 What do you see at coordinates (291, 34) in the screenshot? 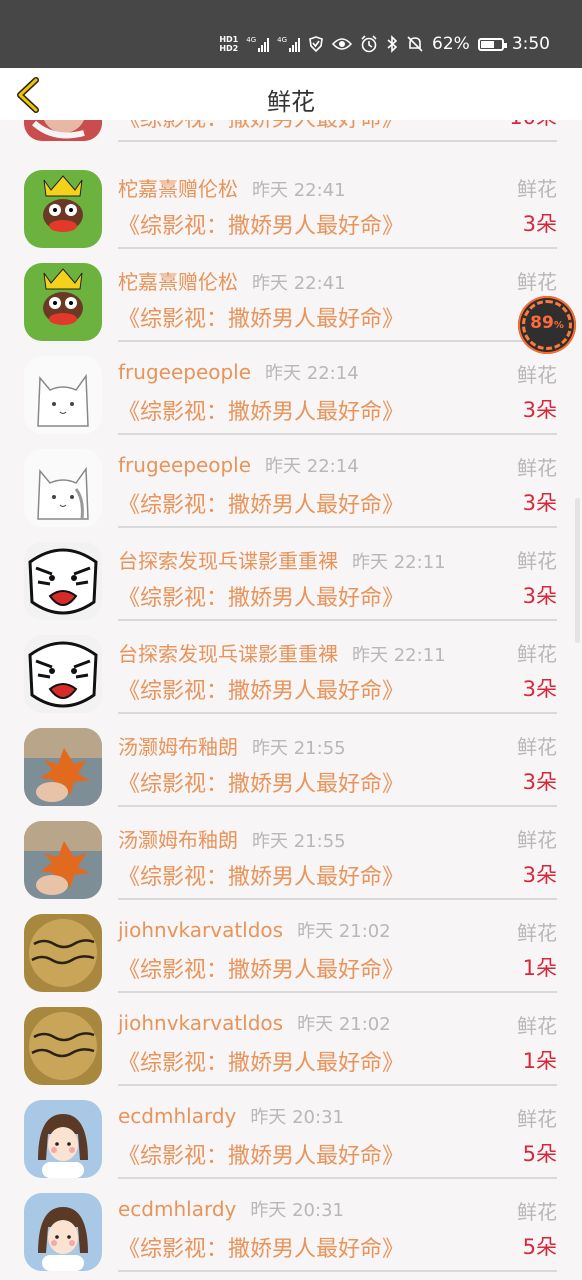
I see `status-bar: HD1 HD2 4G 4G 62% 3:50` at bounding box center [291, 34].